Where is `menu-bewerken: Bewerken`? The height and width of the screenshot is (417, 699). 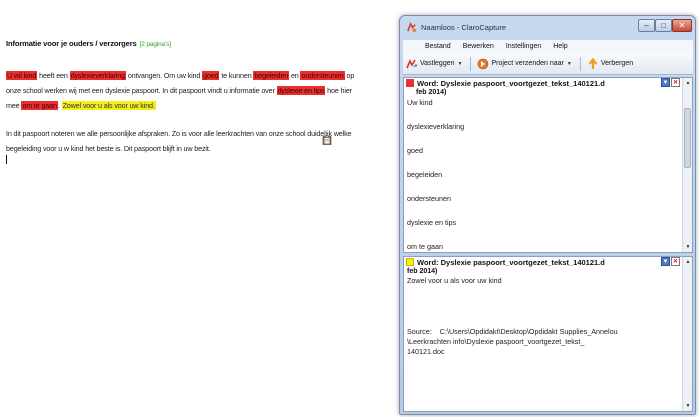 menu-bewerken: Bewerken is located at coordinates (478, 46).